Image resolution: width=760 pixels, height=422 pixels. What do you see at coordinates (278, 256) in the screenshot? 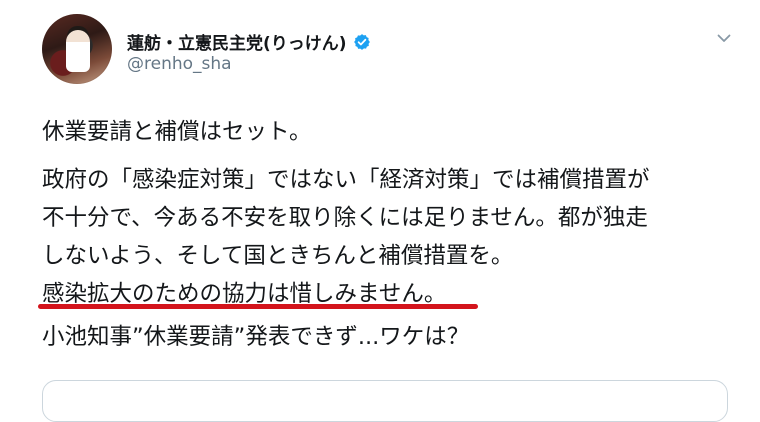
I see `tweet-paragraph-line: しないよう、そして国ときちんと補償措置を。` at bounding box center [278, 256].